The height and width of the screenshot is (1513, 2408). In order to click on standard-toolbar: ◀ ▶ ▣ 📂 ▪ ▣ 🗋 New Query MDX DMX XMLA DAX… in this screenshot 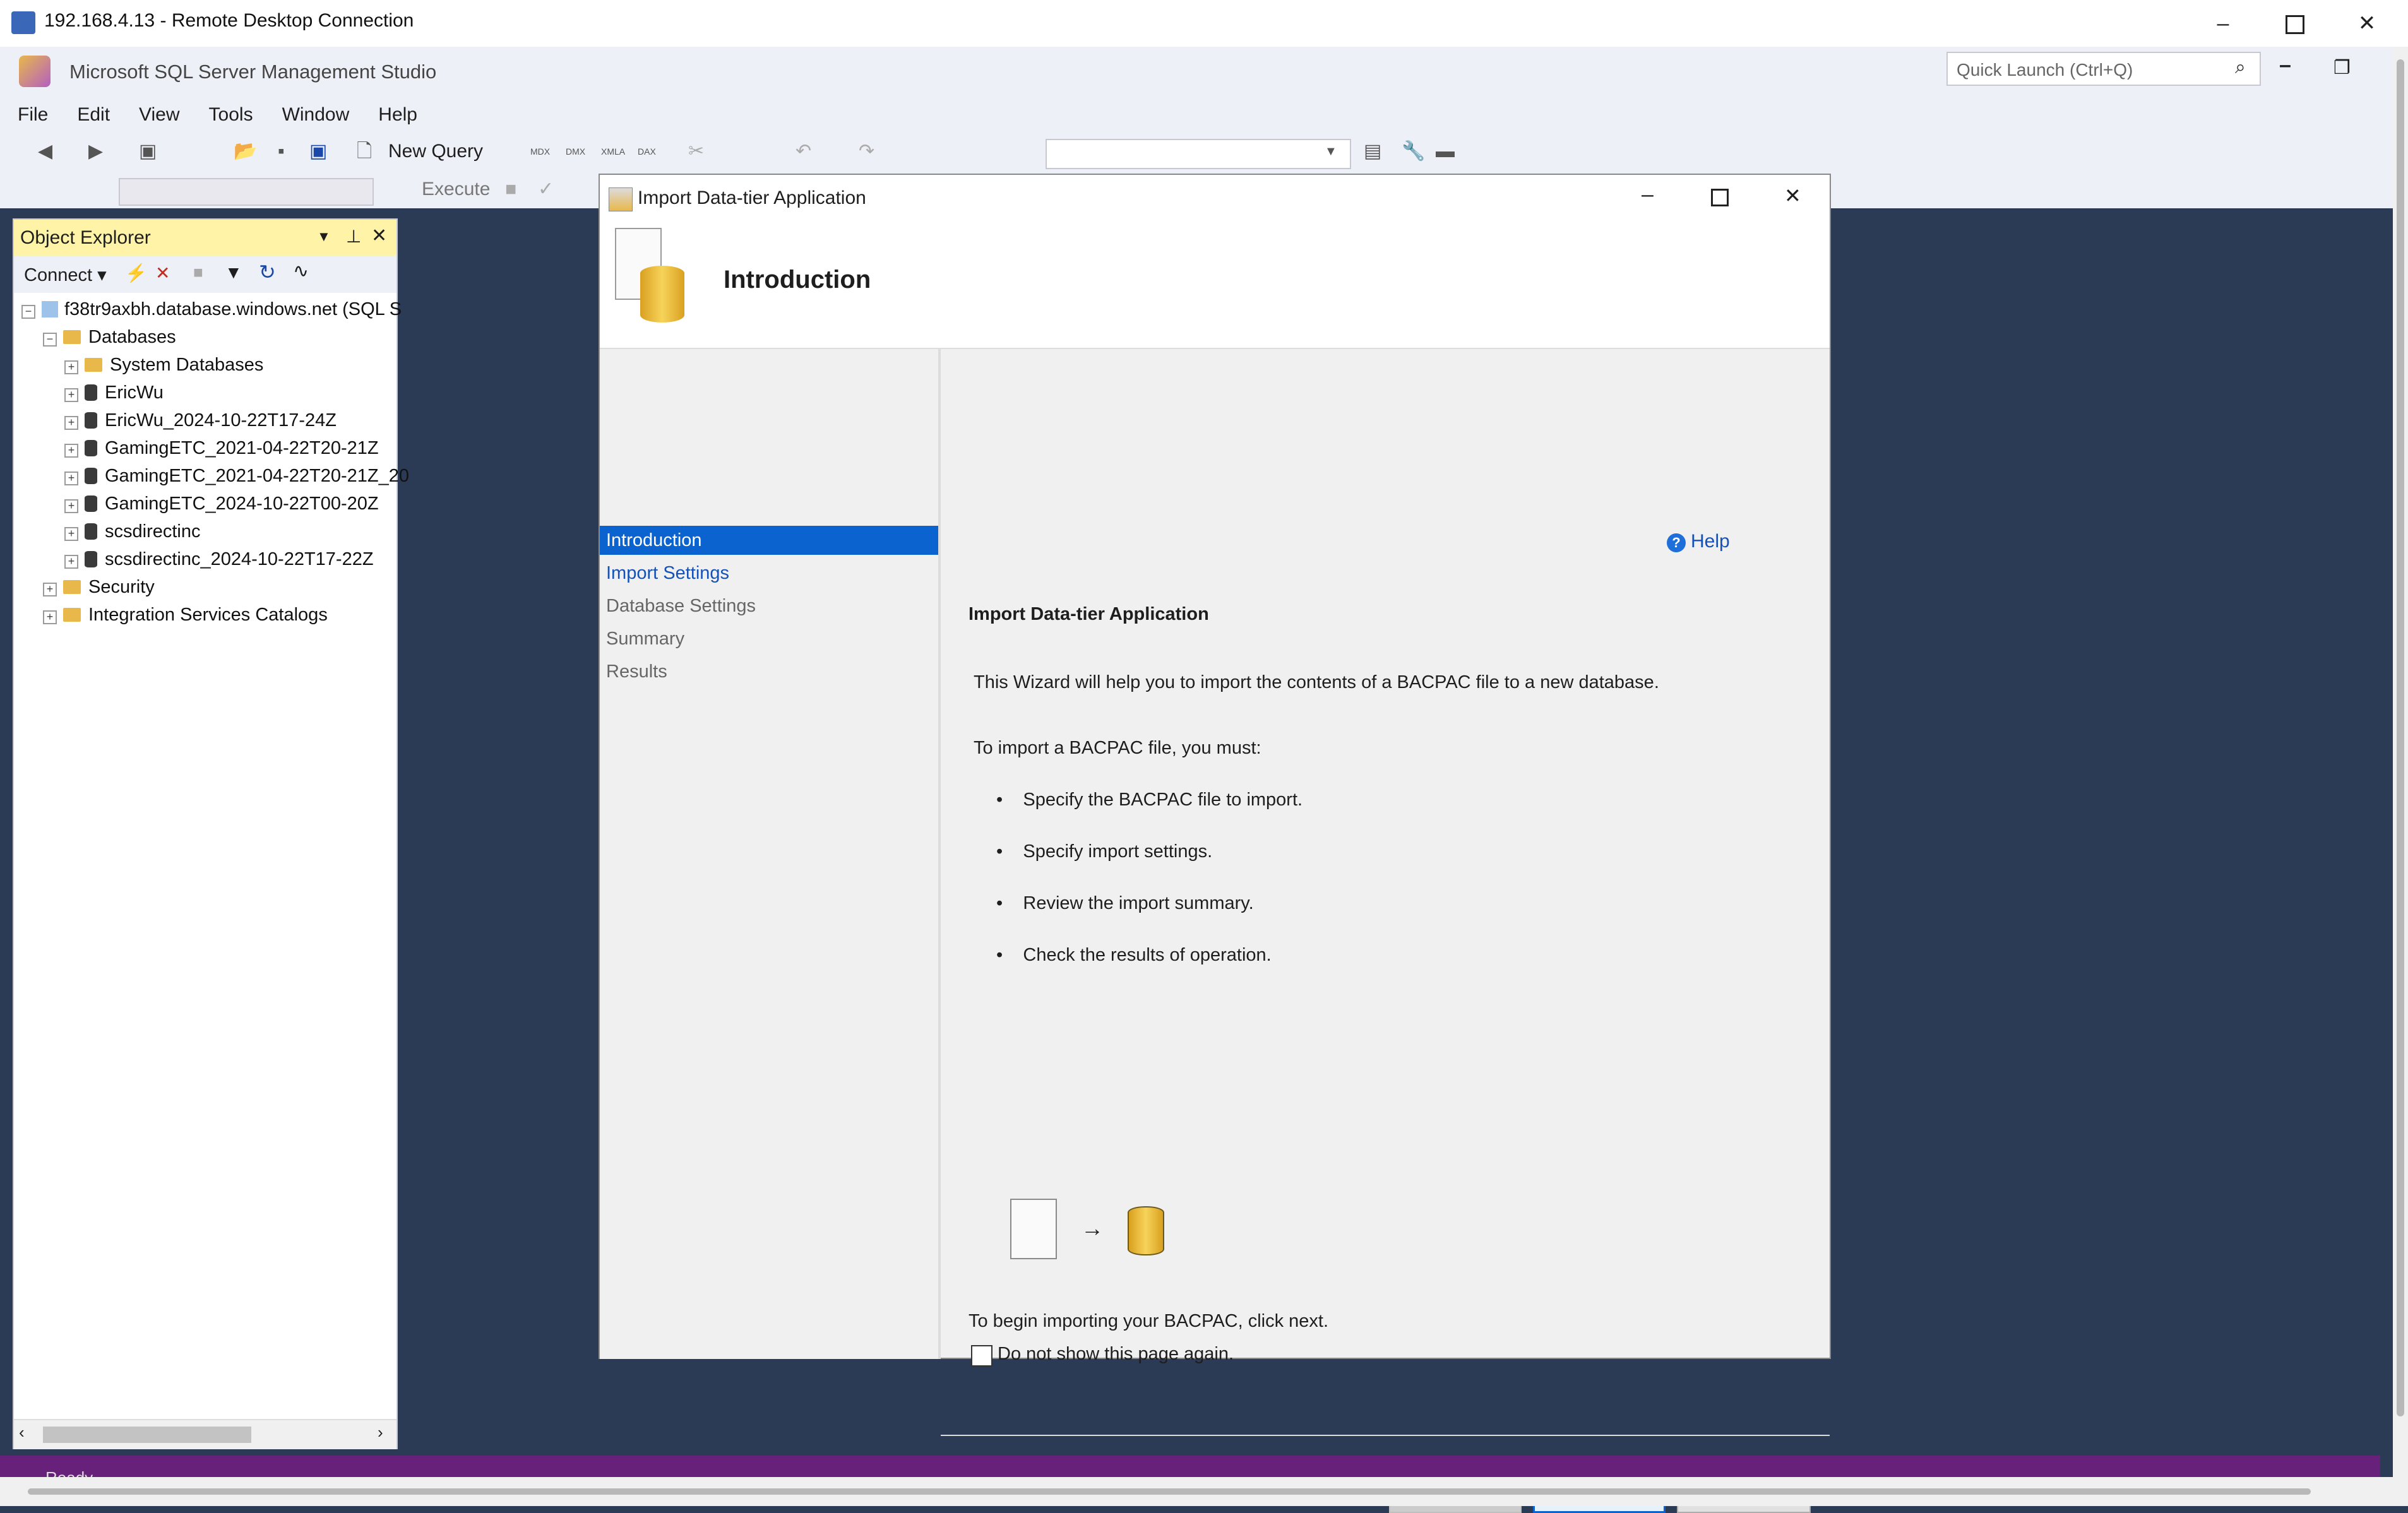, I will do `click(770, 153)`.